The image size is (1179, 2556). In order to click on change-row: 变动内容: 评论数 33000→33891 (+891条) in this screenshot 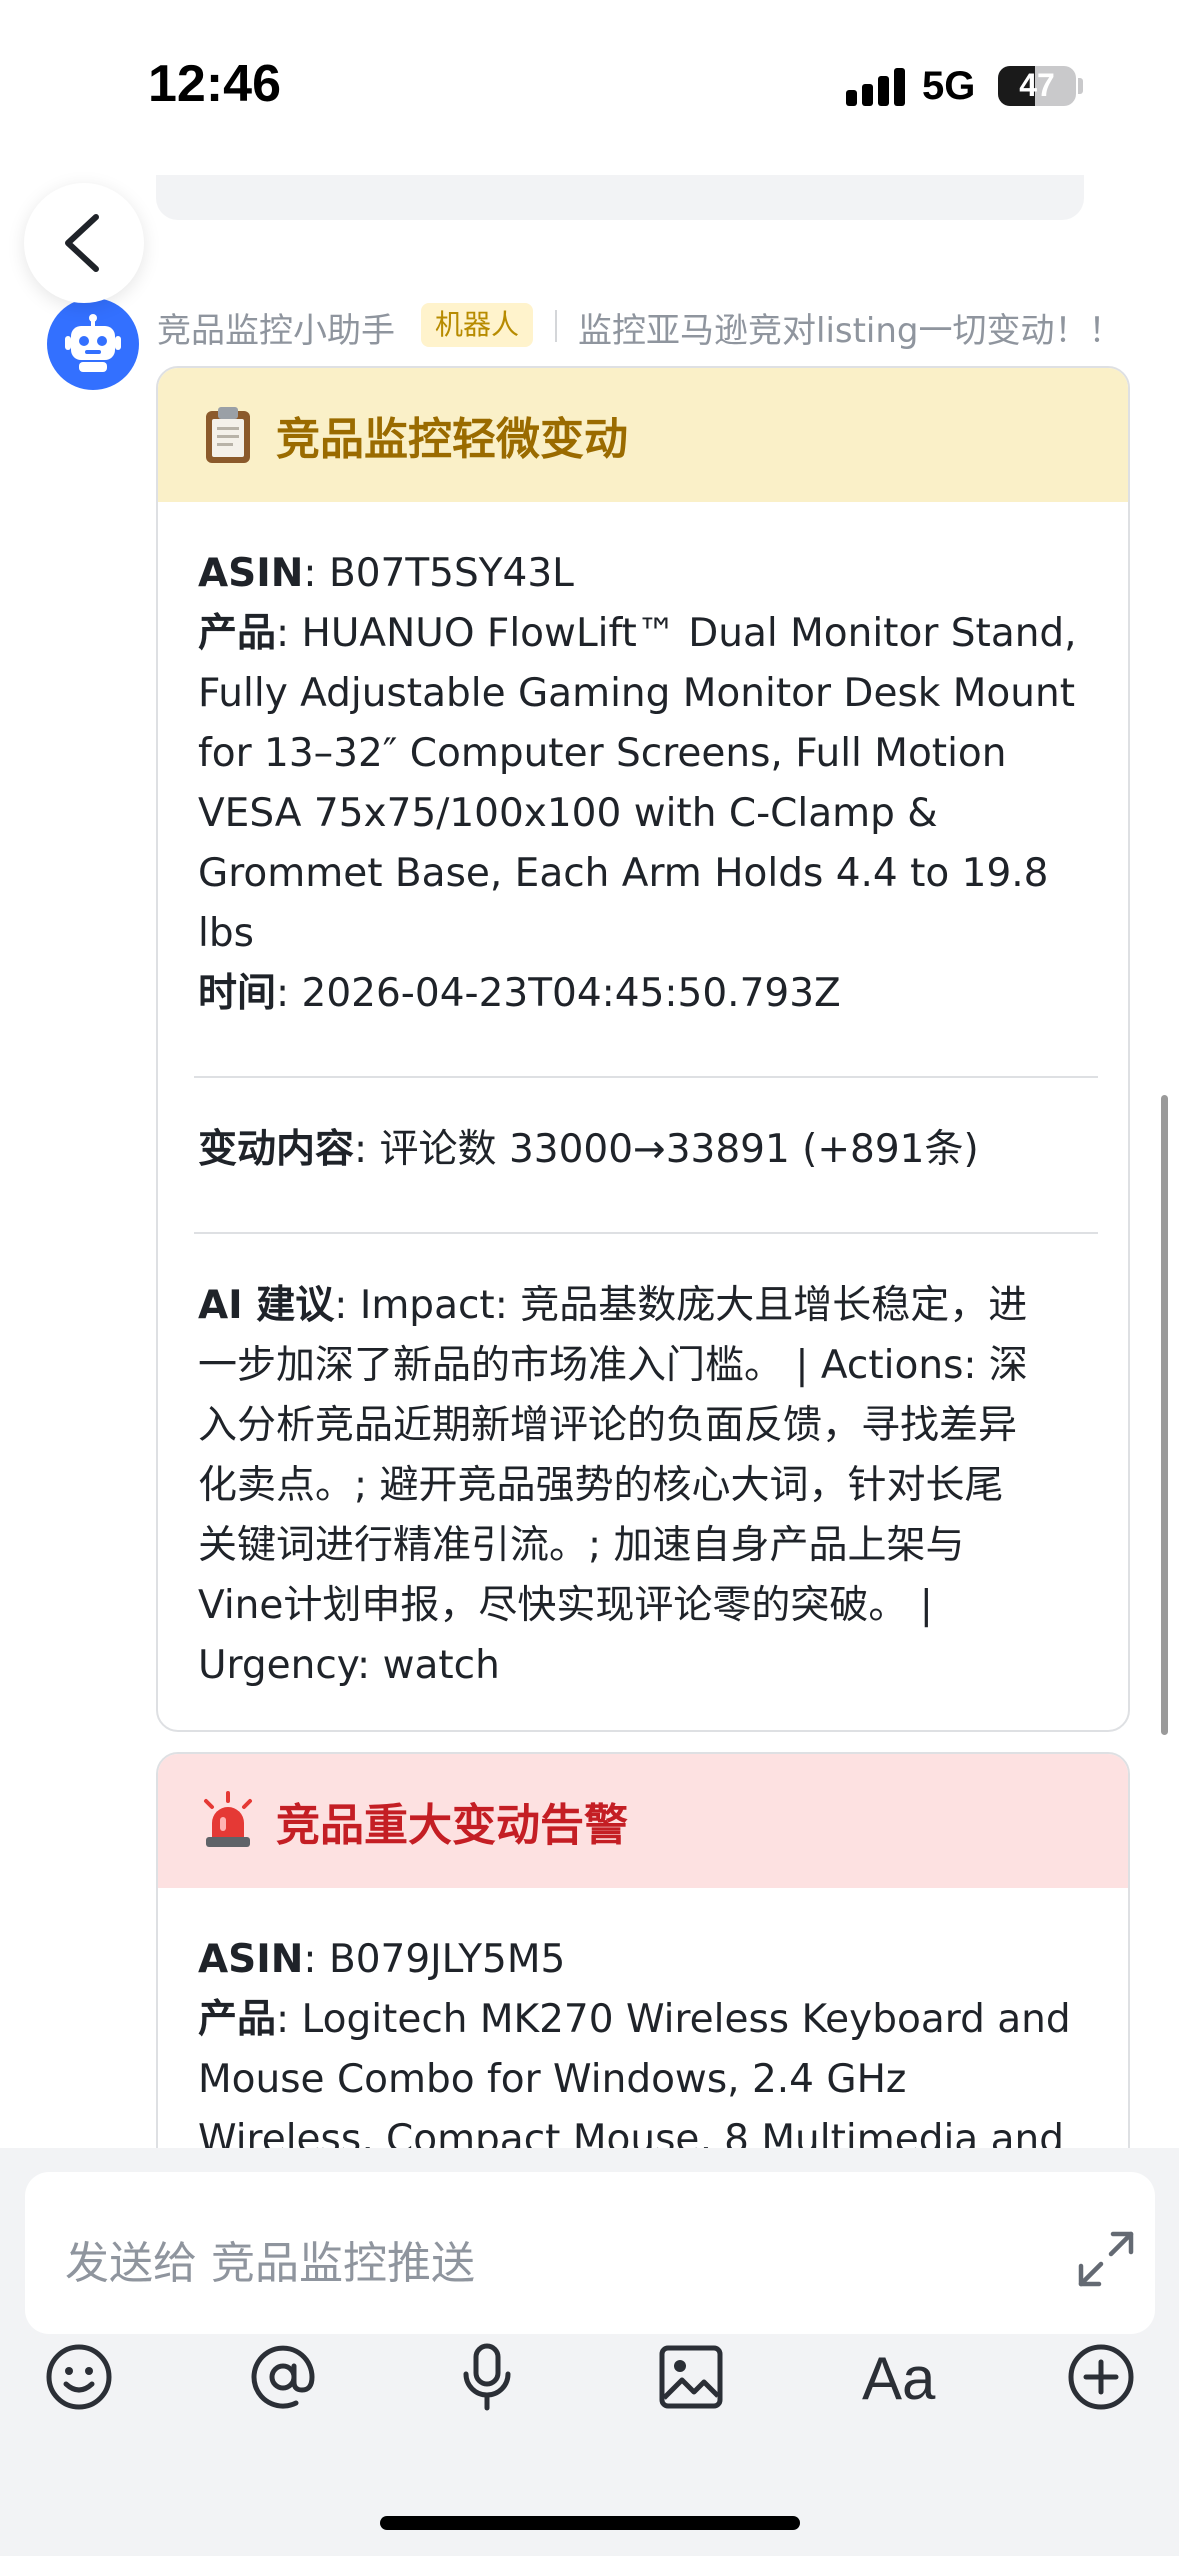, I will do `click(646, 1150)`.